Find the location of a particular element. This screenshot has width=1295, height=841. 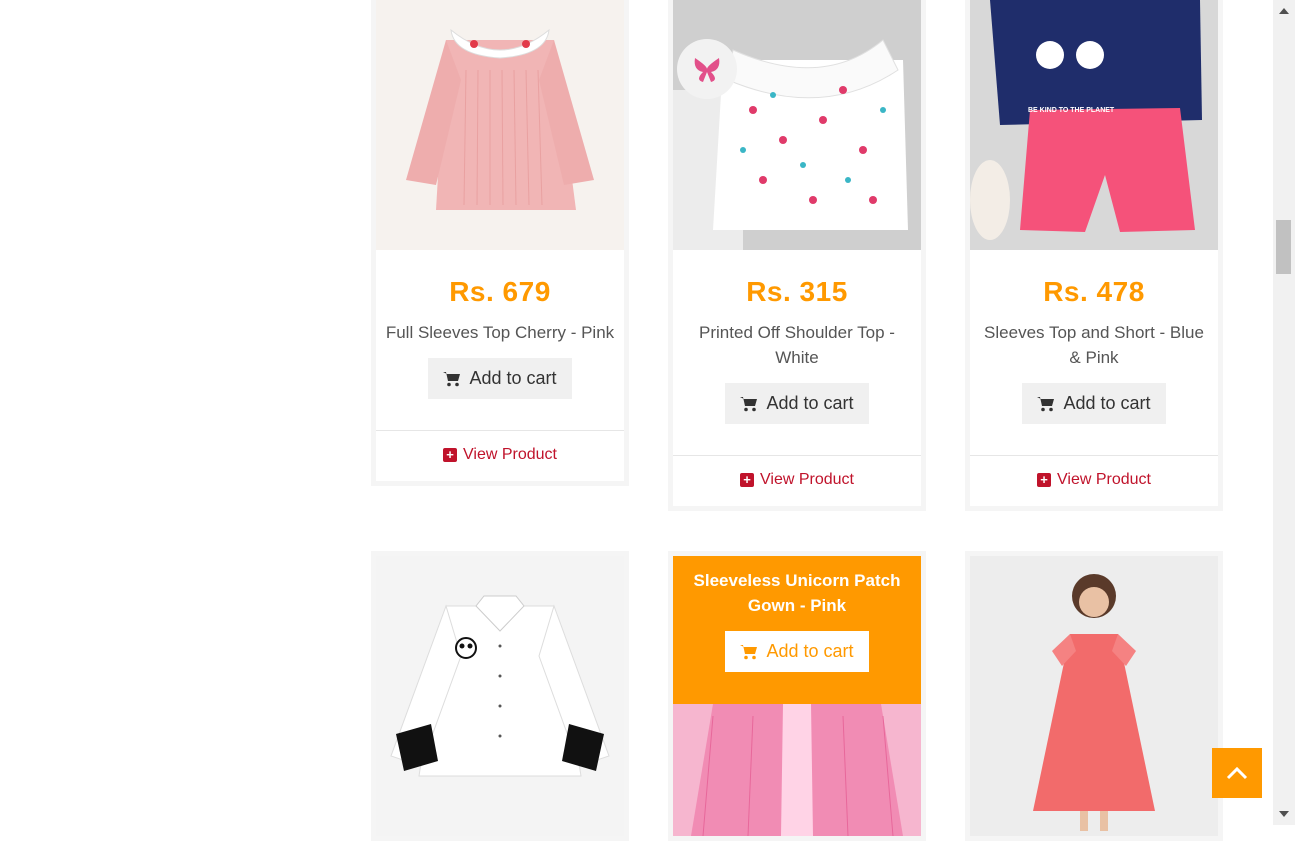

coral-dress-illustration is located at coordinates (1094, 696).